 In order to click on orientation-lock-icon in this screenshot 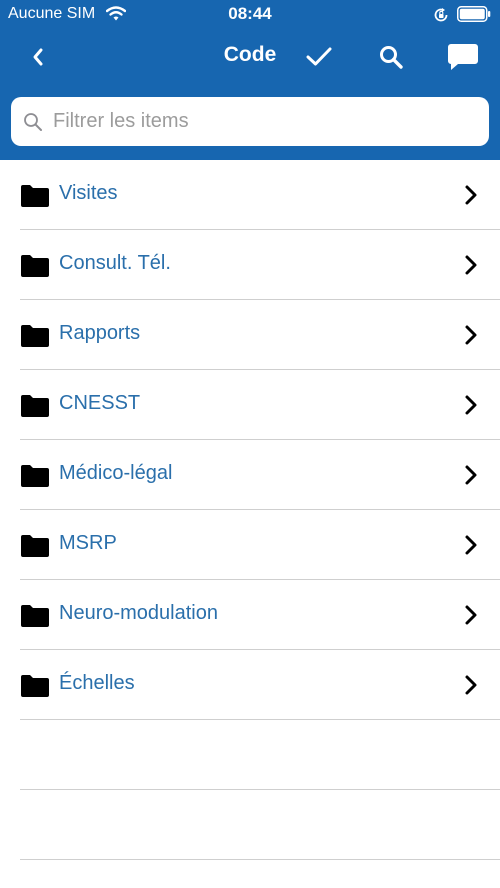, I will do `click(441, 15)`.